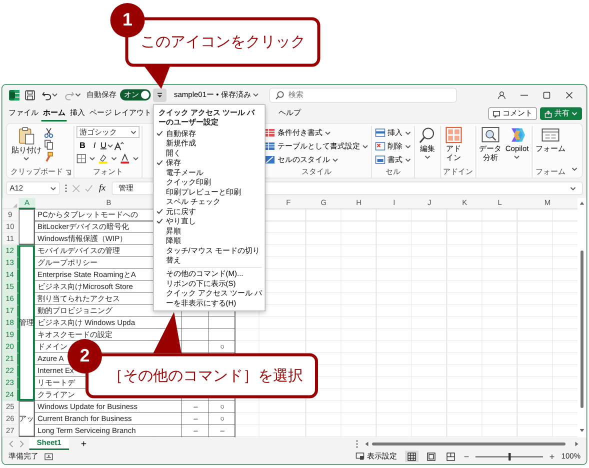 The image size is (589, 468). What do you see at coordinates (49, 145) in the screenshot?
I see `copy-icon` at bounding box center [49, 145].